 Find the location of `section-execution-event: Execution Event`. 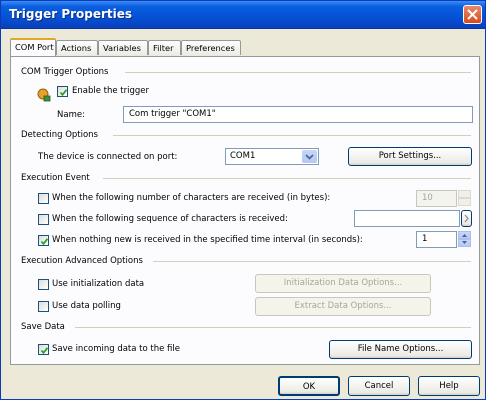

section-execution-event: Execution Event is located at coordinates (55, 178).